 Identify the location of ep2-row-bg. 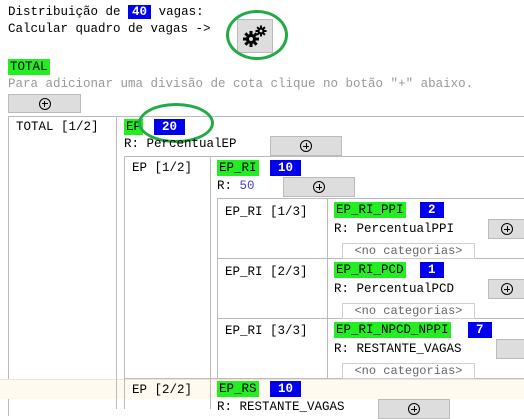
(262, 389).